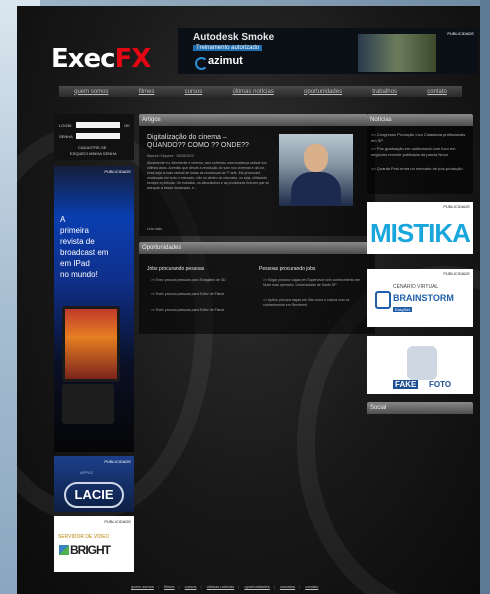  I want to click on background-edge, so click(485, 297).